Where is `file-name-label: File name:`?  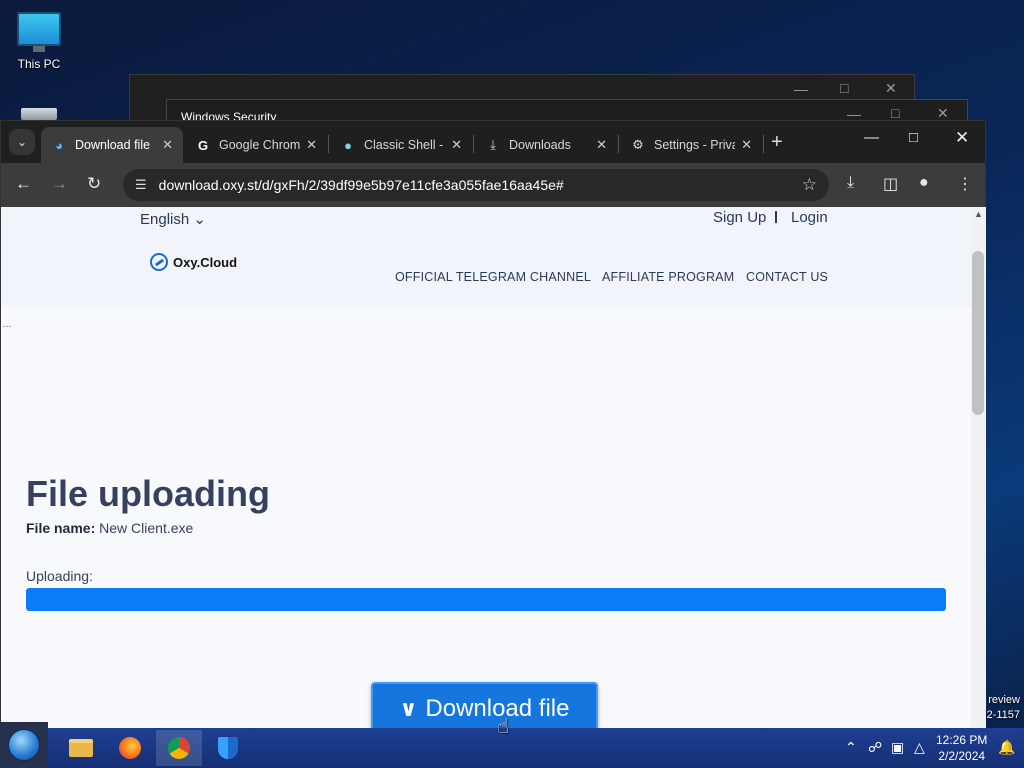
file-name-label: File name: is located at coordinates (61, 528).